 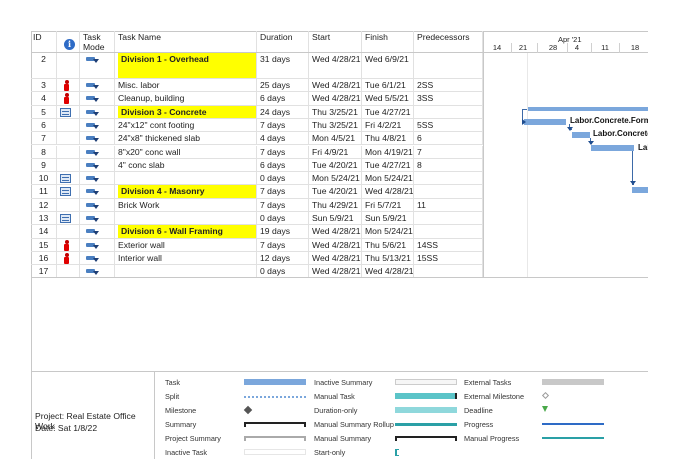 What do you see at coordinates (335, 151) in the screenshot?
I see `row-start: Fri 4/9/21` at bounding box center [335, 151].